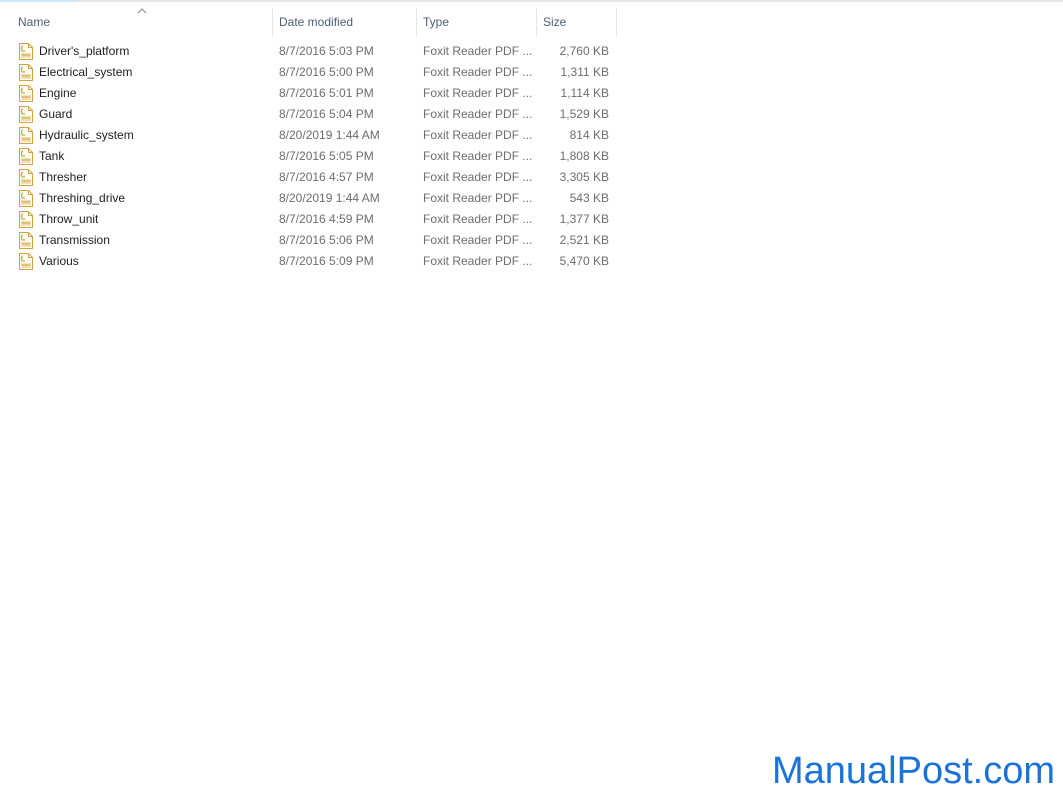 Image resolution: width=1063 pixels, height=797 pixels. Describe the element at coordinates (63, 177) in the screenshot. I see `file-name: Thresher` at that location.